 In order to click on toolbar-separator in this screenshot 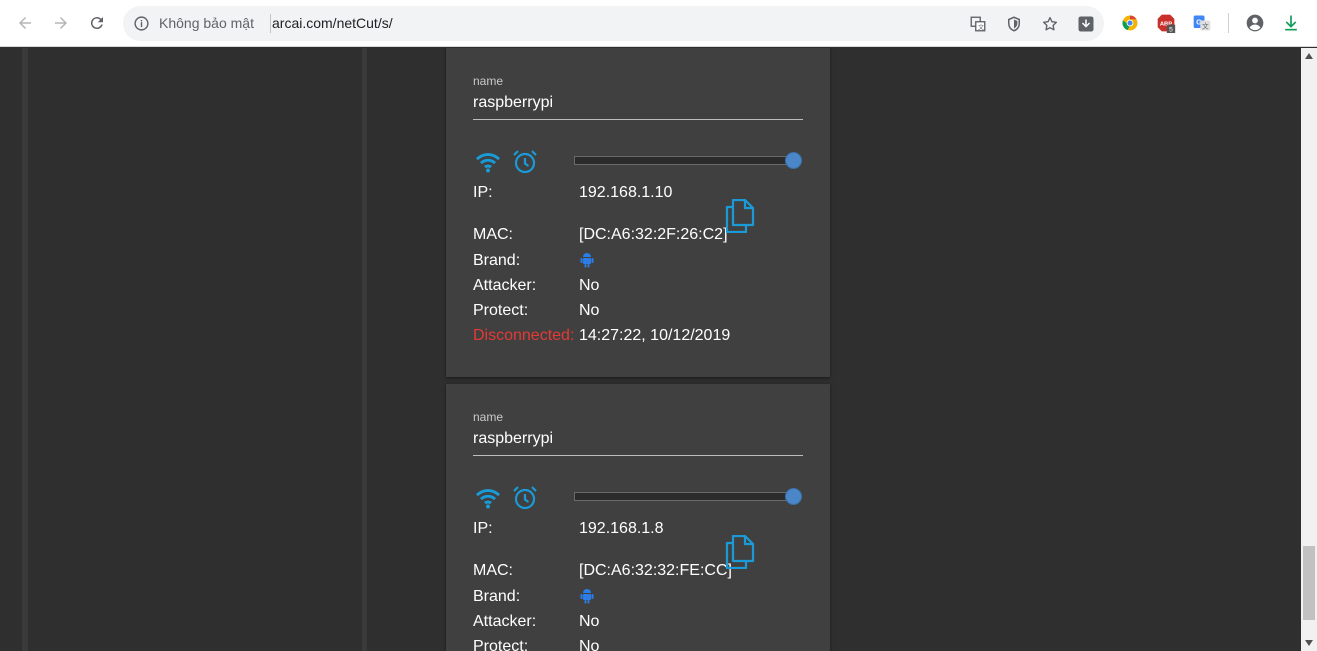, I will do `click(1228, 23)`.